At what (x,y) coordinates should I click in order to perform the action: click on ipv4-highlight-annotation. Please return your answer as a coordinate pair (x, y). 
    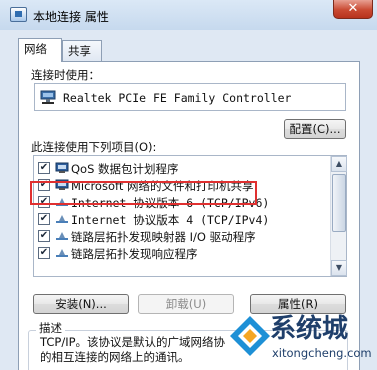
    Looking at the image, I should click on (143, 193).